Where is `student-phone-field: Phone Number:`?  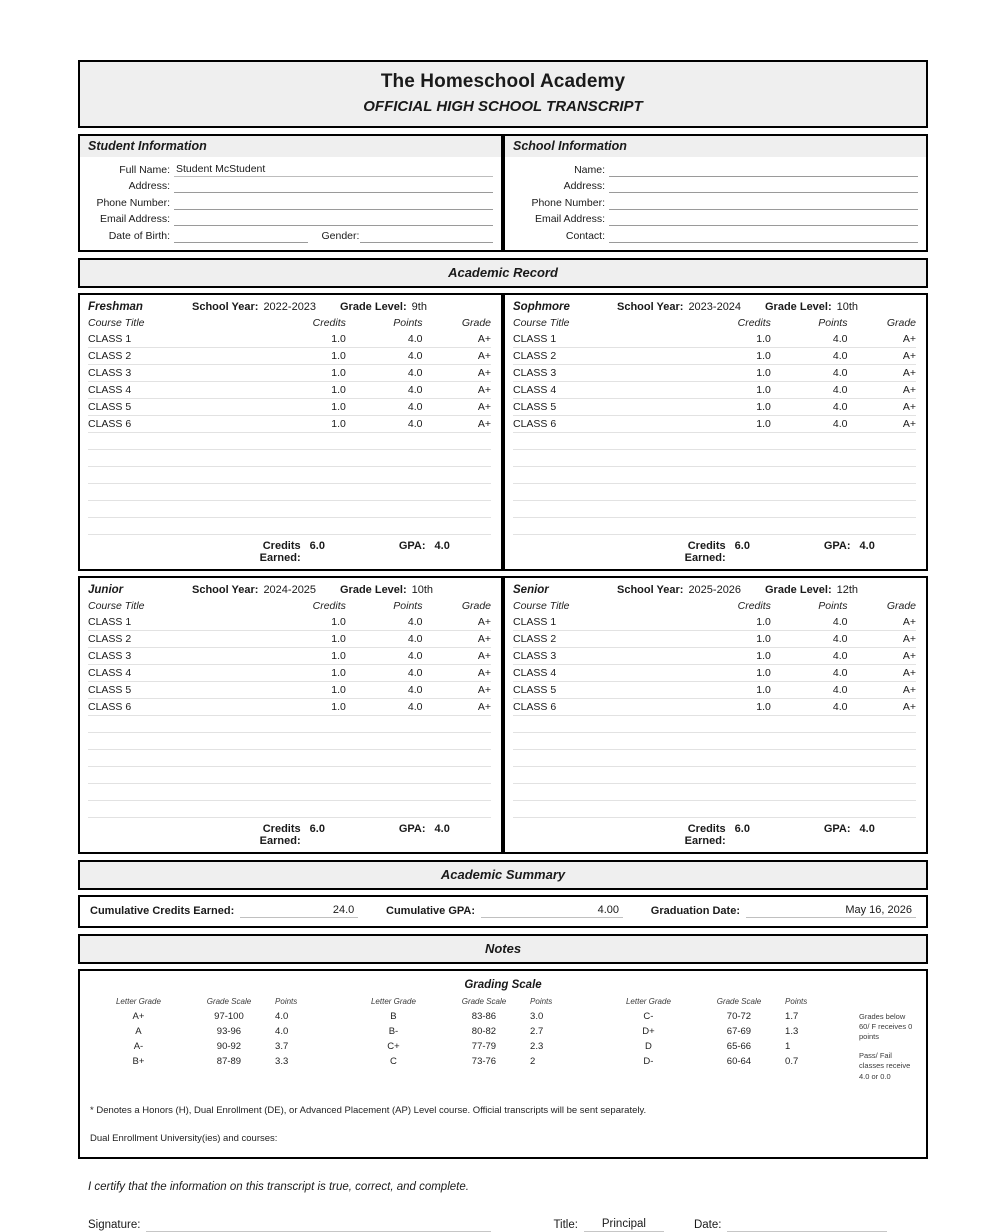
student-phone-field: Phone Number: is located at coordinates (289, 201).